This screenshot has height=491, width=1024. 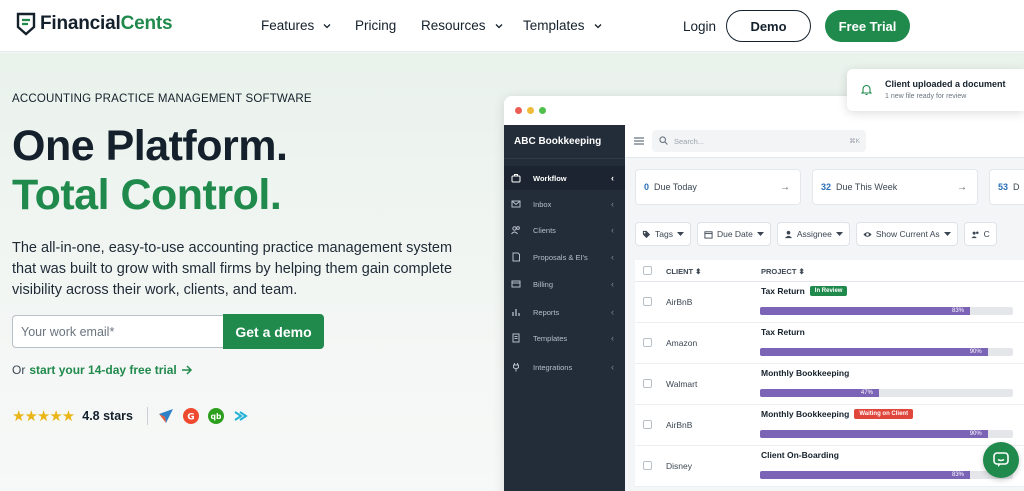 What do you see at coordinates (813, 234) in the screenshot?
I see `filter-assignee: Assignee` at bounding box center [813, 234].